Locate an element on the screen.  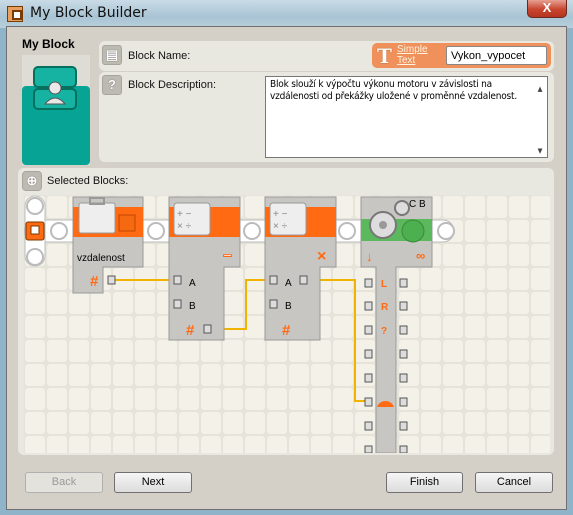
crosshair-icon: ⊕ is located at coordinates (32, 181).